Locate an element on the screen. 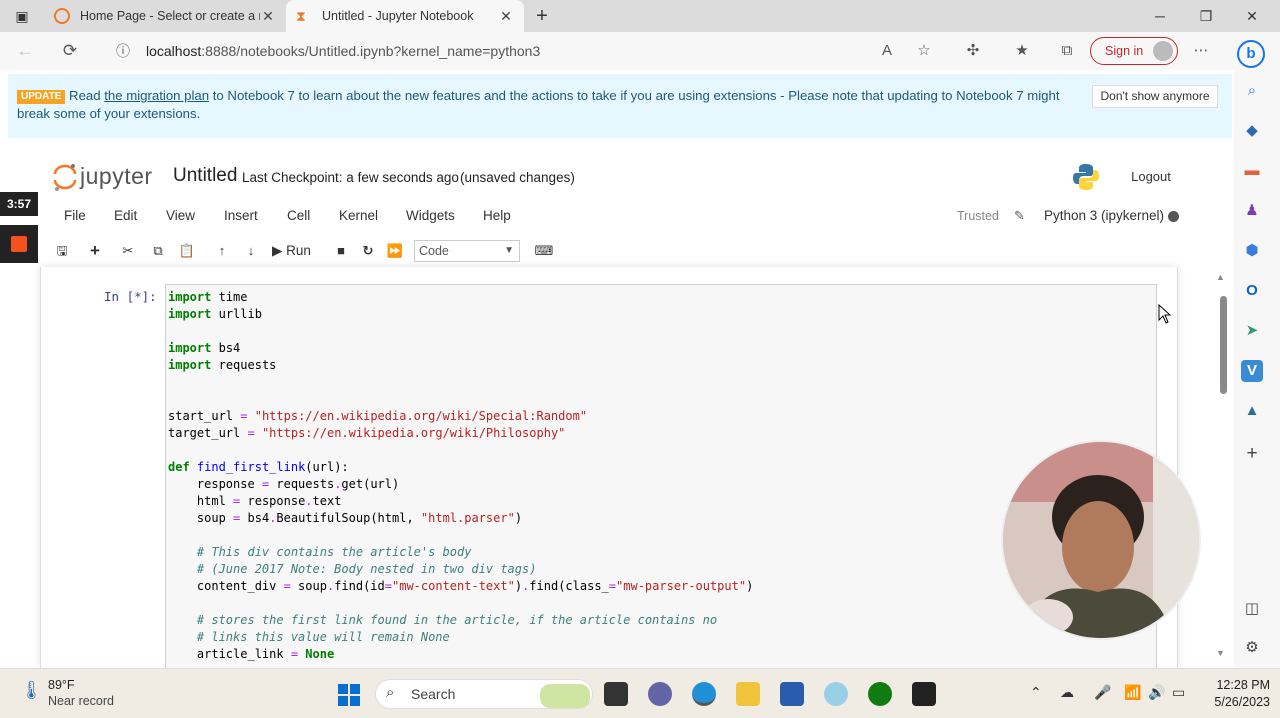 The width and height of the screenshot is (1280, 718). add-sidebar-app-icon: + is located at coordinates (1252, 454).